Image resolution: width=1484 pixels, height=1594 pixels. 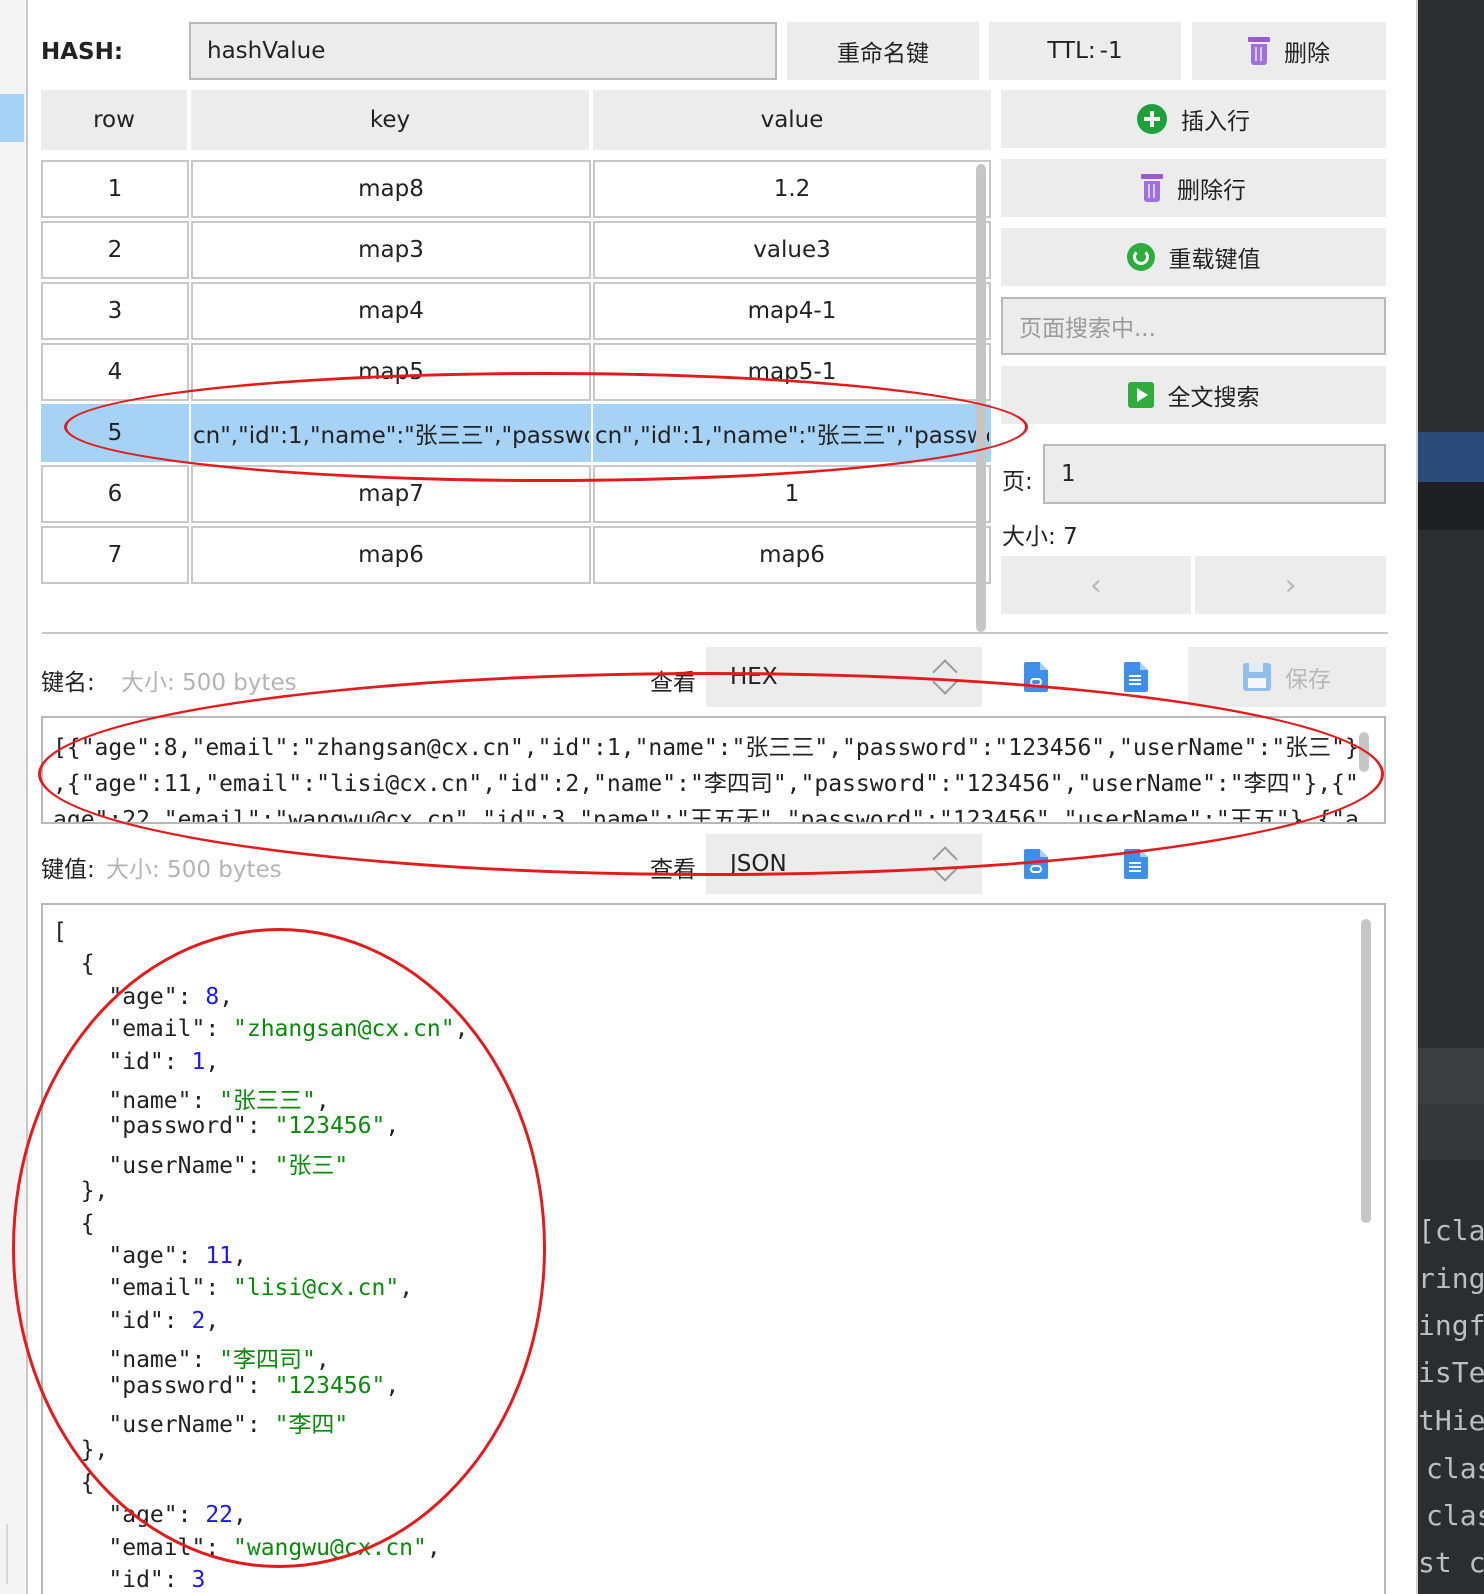 I want to click on json-line: [, so click(x=60, y=932).